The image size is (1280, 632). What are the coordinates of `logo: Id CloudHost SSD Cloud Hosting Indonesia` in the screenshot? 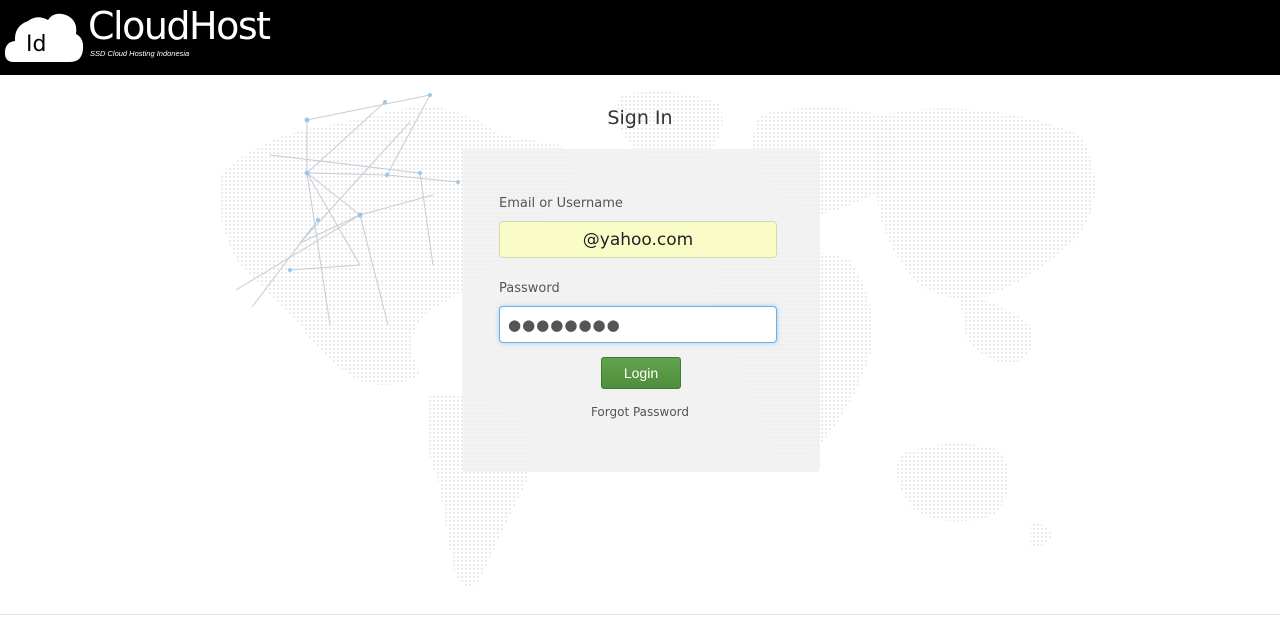 It's located at (144, 36).